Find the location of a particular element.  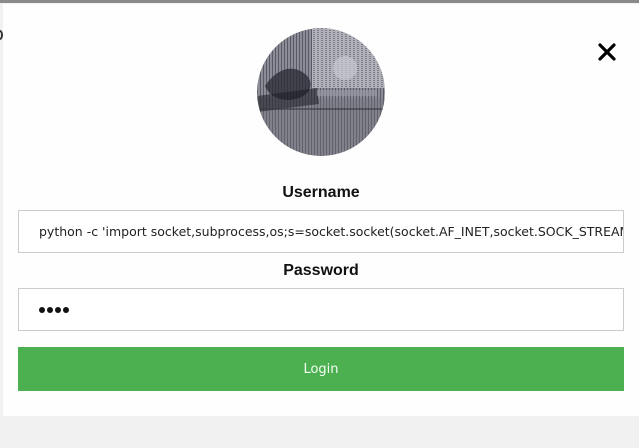

close-icon is located at coordinates (607, 52).